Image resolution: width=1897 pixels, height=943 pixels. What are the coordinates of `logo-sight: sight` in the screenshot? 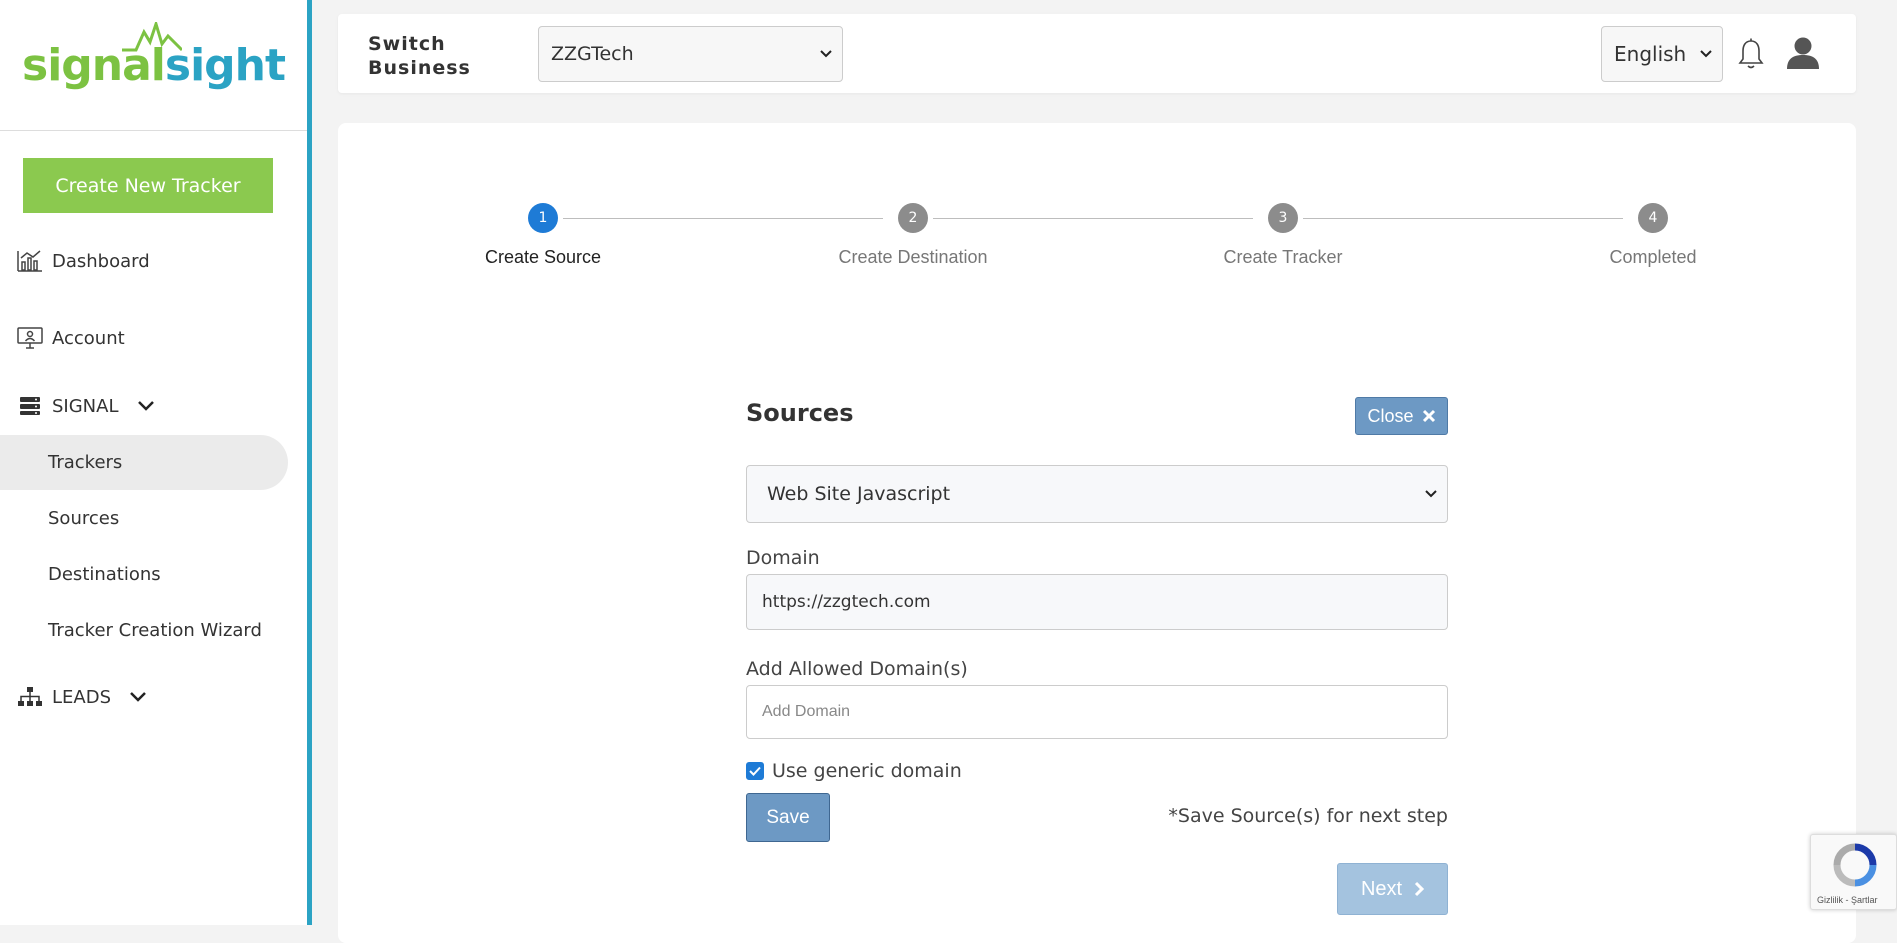 It's located at (225, 65).